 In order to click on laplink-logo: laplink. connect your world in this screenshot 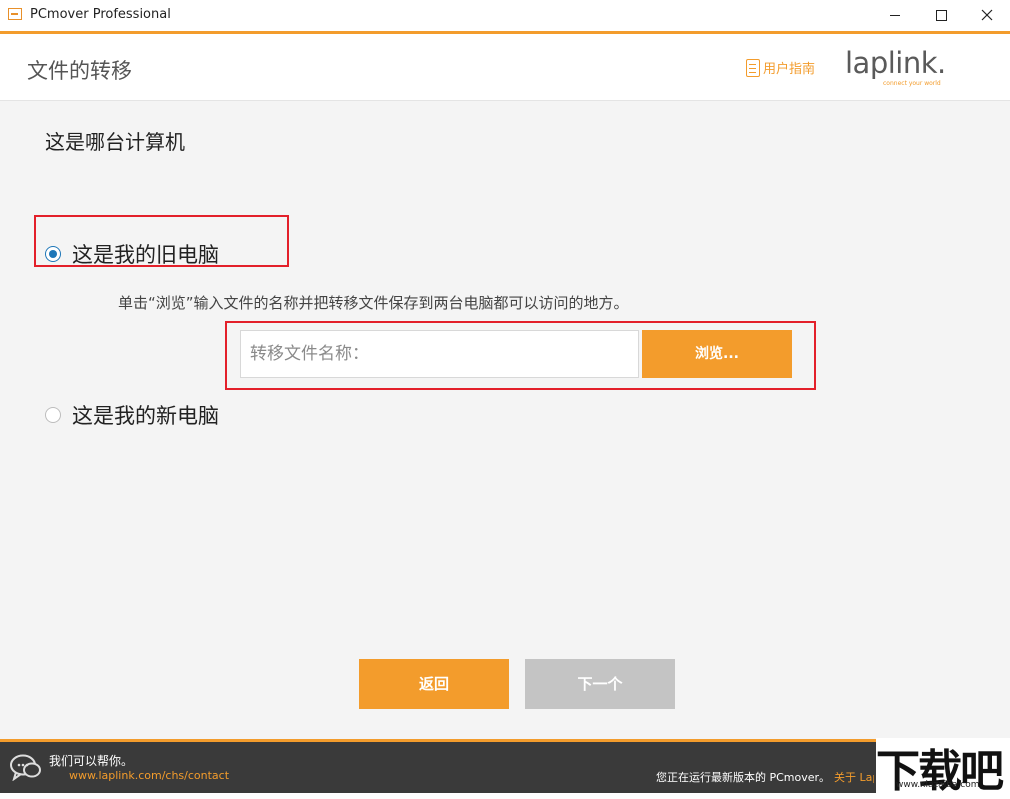, I will do `click(900, 68)`.